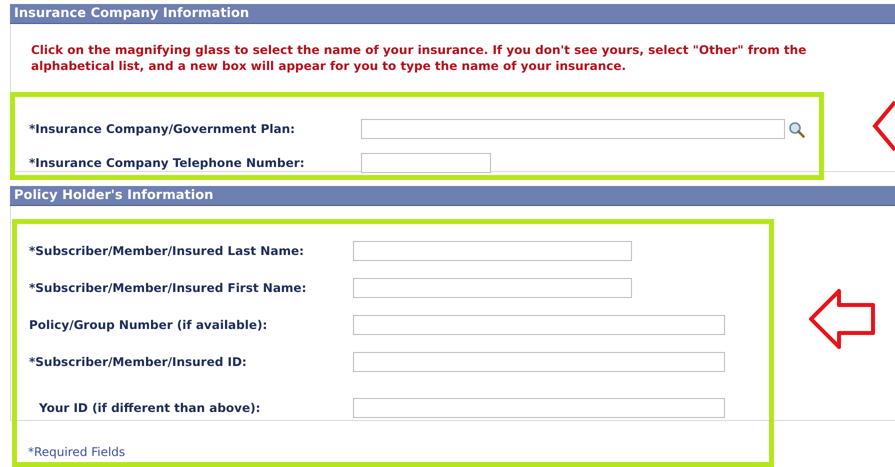 The height and width of the screenshot is (467, 895). What do you see at coordinates (138, 362) in the screenshot?
I see `field-label: *Subscriber/Member/Insured ID:` at bounding box center [138, 362].